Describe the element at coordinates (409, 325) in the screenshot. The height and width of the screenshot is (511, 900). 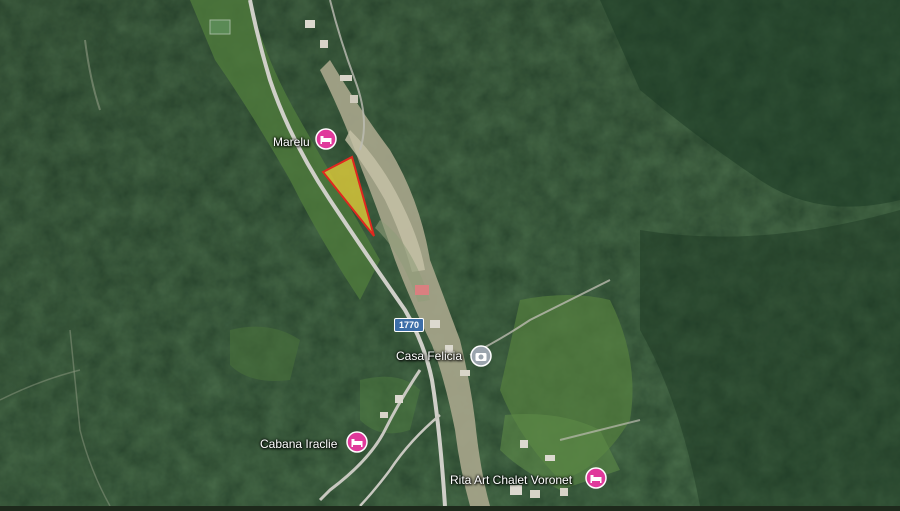
I see `road-shield: 1770` at that location.